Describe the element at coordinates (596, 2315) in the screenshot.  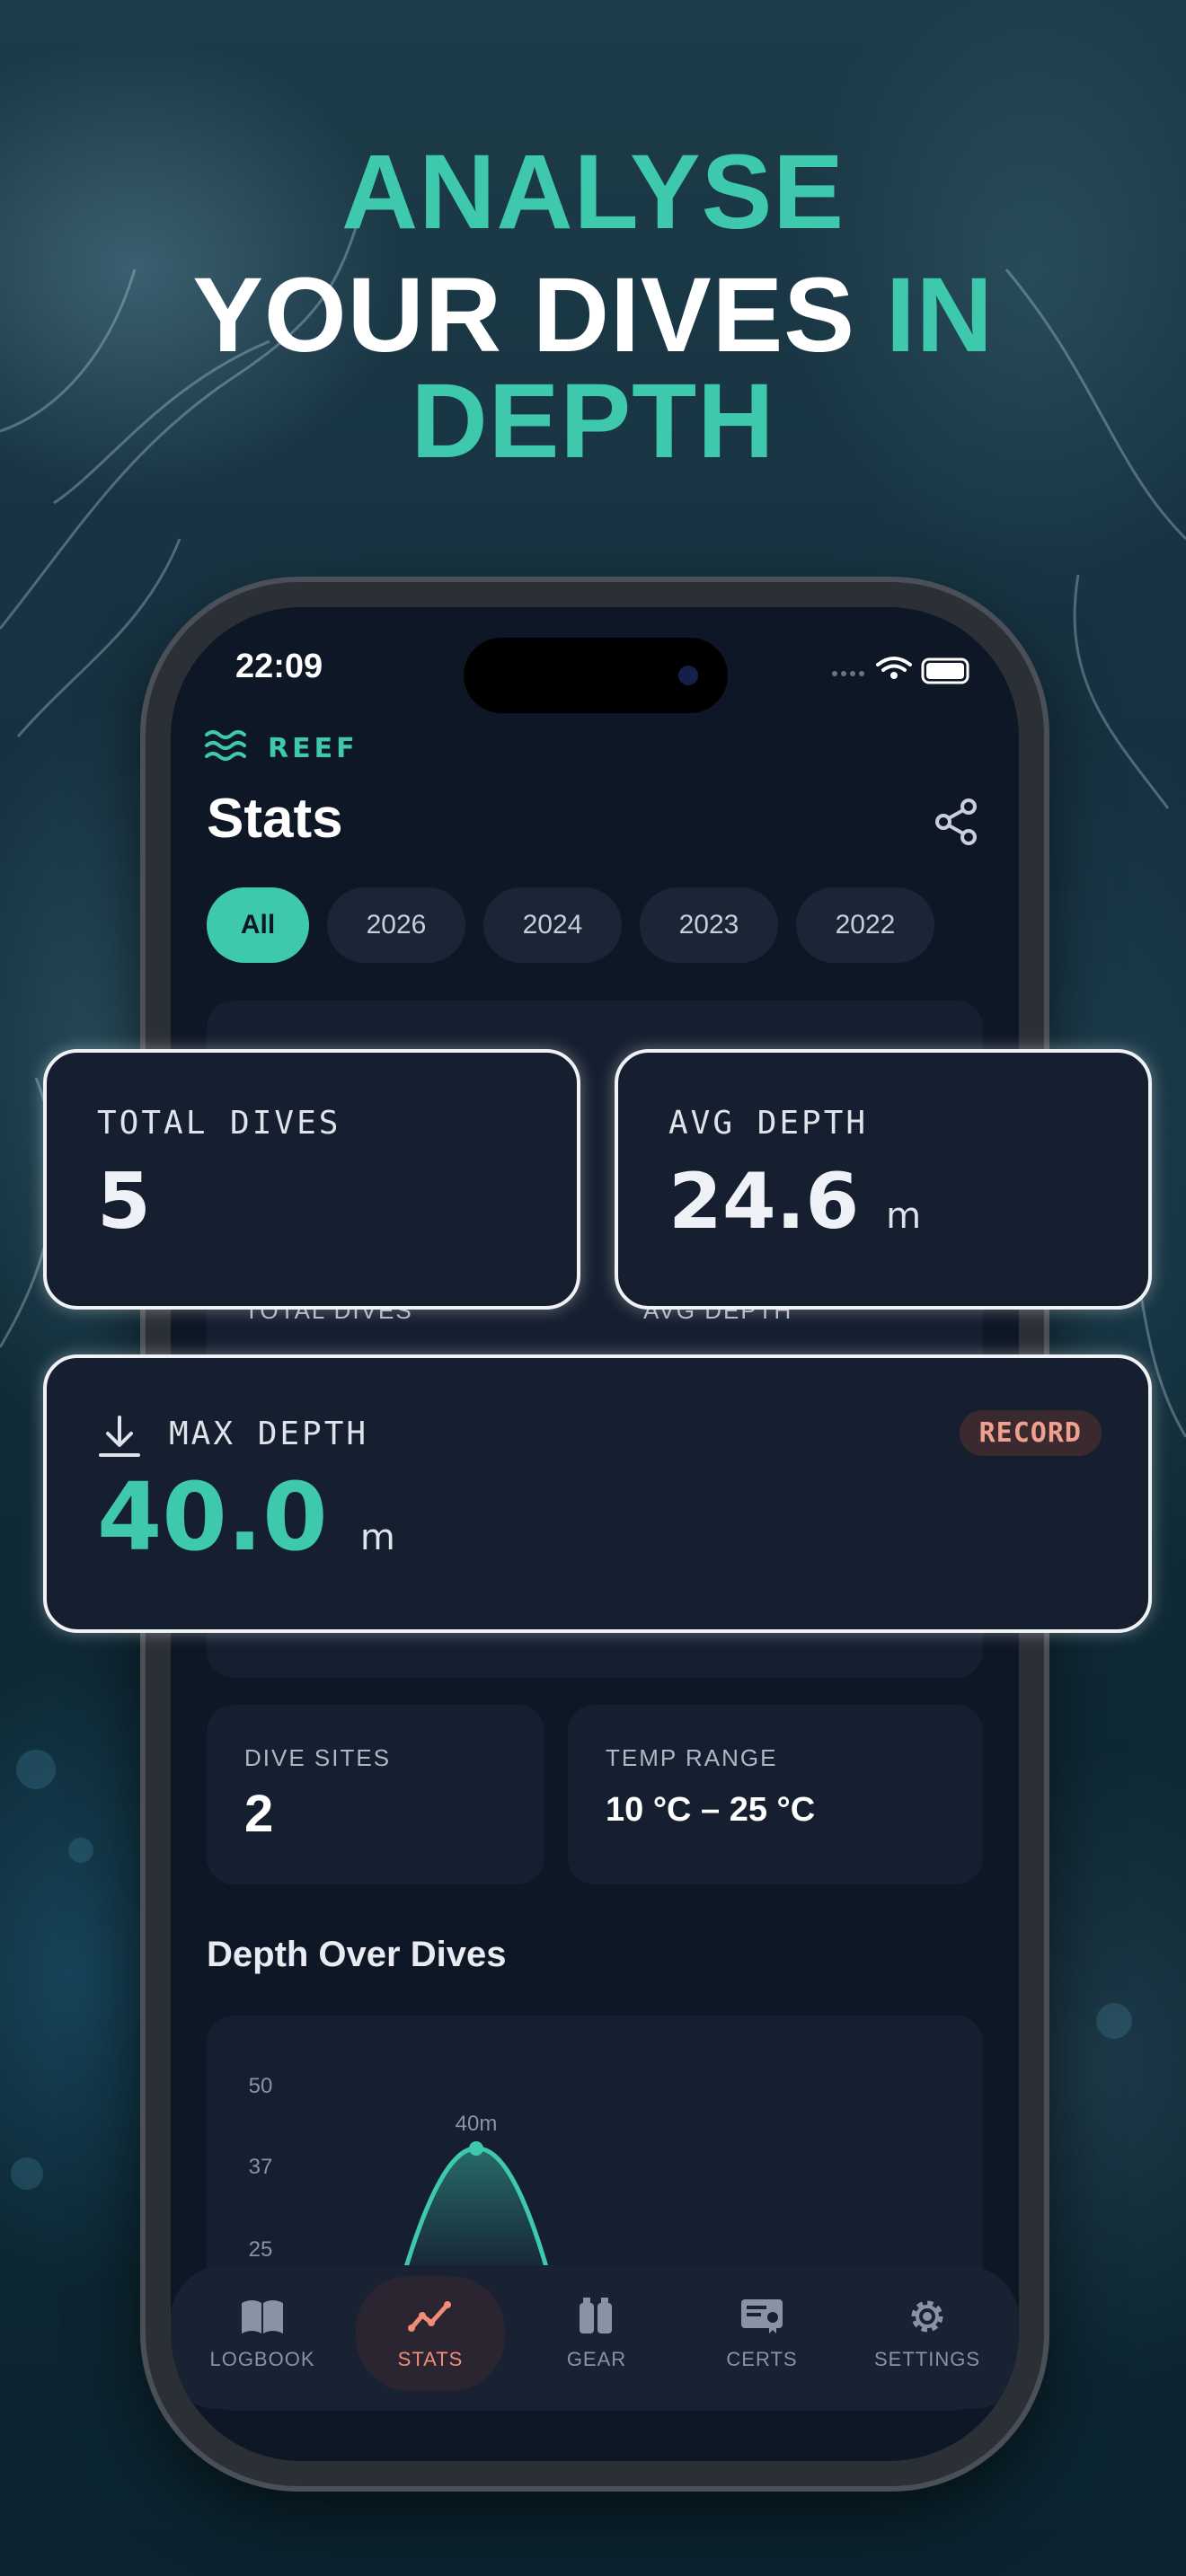
I see `tank-icon` at that location.